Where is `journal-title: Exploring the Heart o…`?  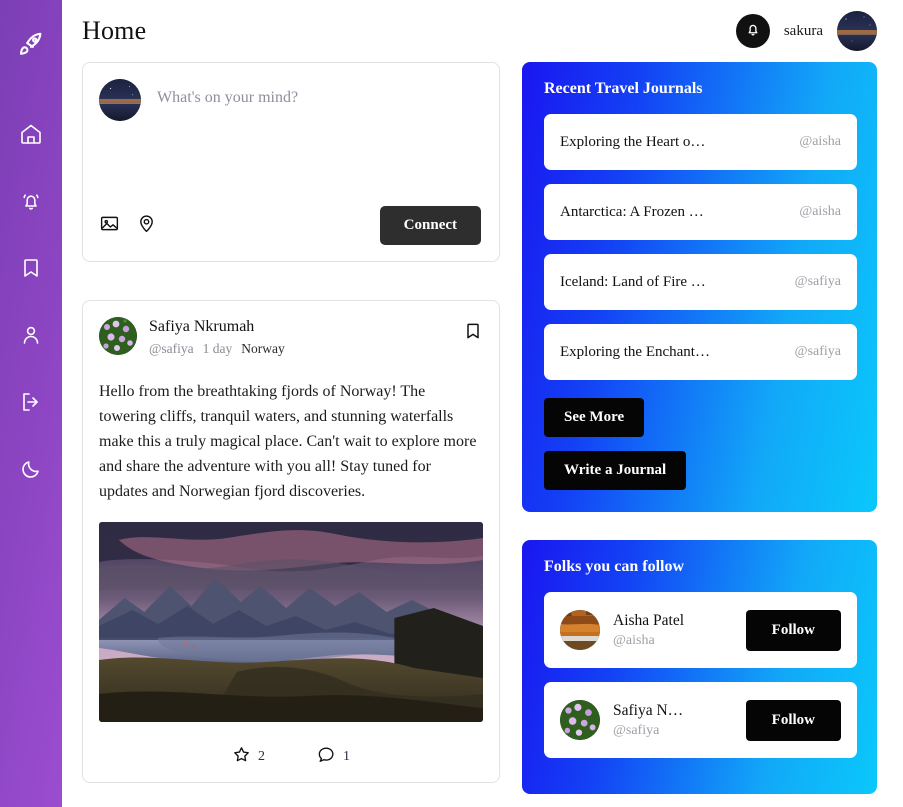
journal-title: Exploring the Heart o… is located at coordinates (633, 141).